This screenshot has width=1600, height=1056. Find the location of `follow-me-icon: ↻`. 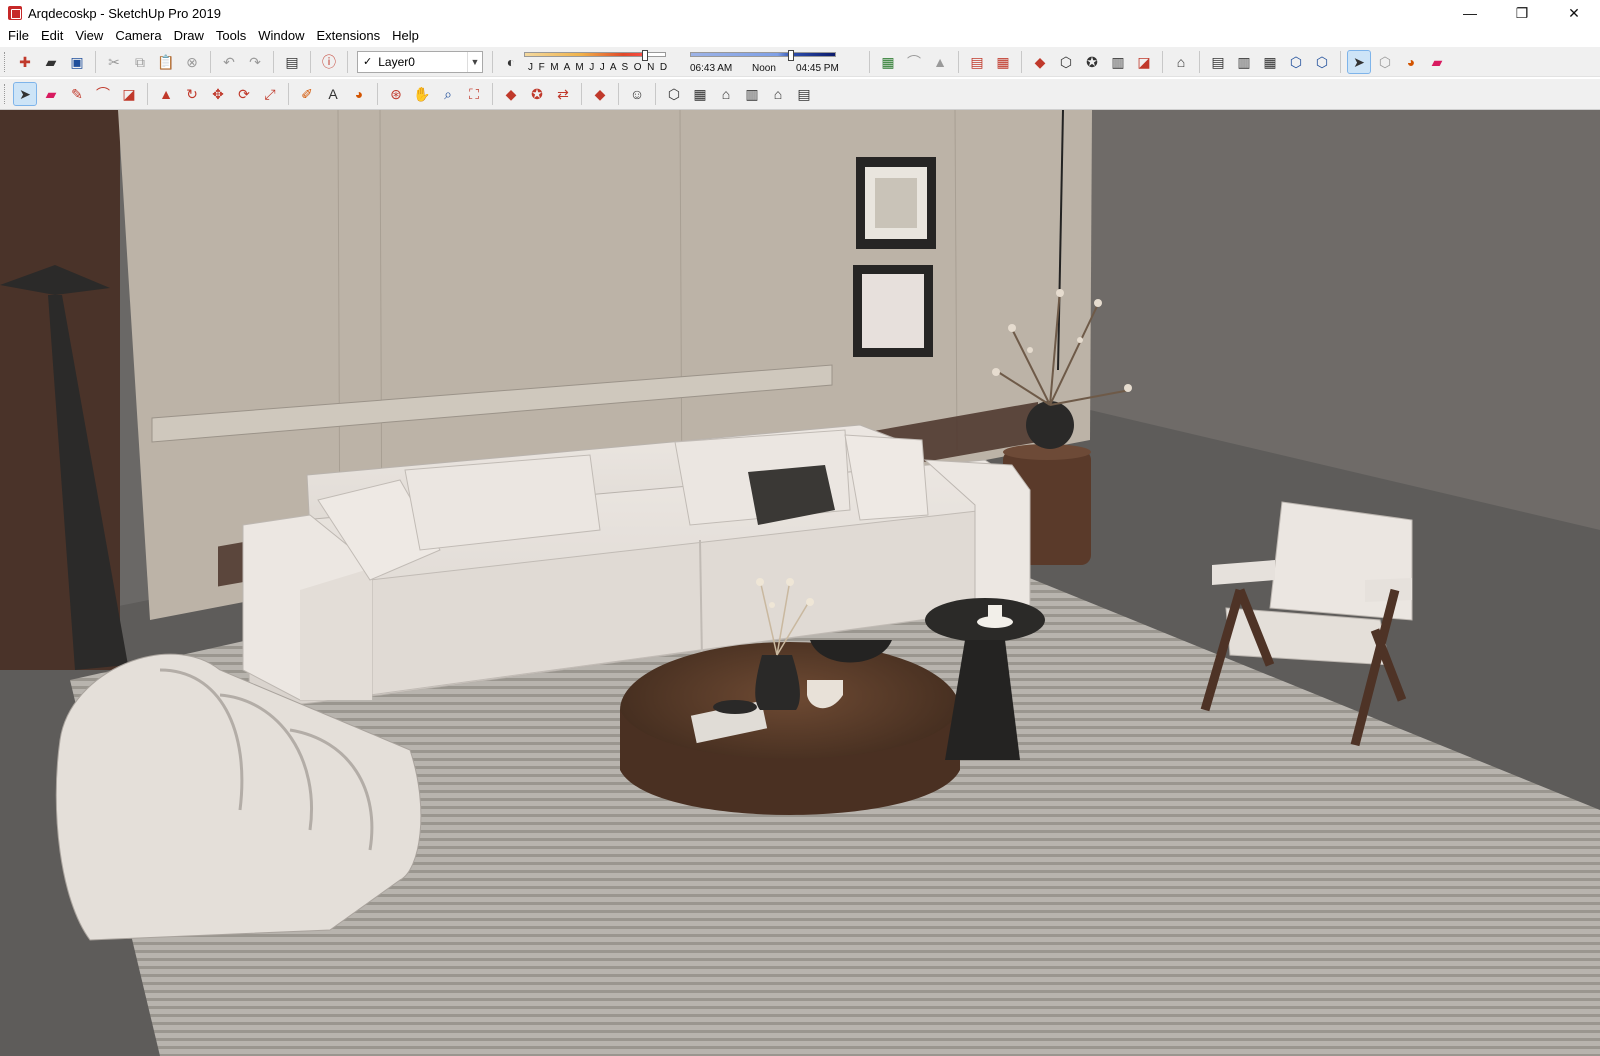

follow-me-icon: ↻ is located at coordinates (192, 94).